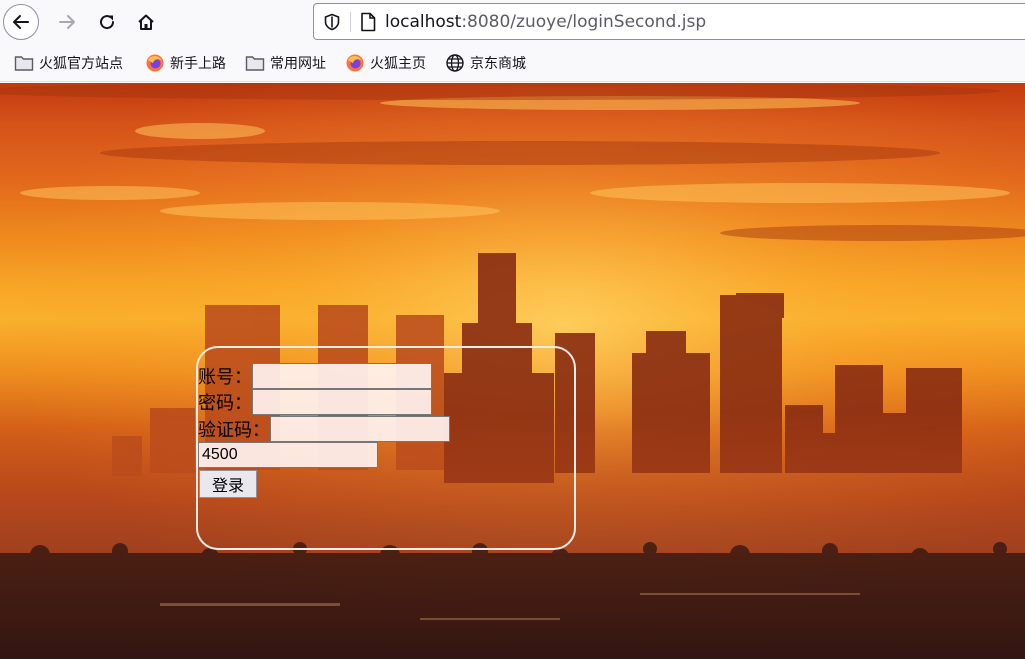 Image resolution: width=1025 pixels, height=659 pixels. I want to click on bookmark-label: 火狐官方站点, so click(81, 64).